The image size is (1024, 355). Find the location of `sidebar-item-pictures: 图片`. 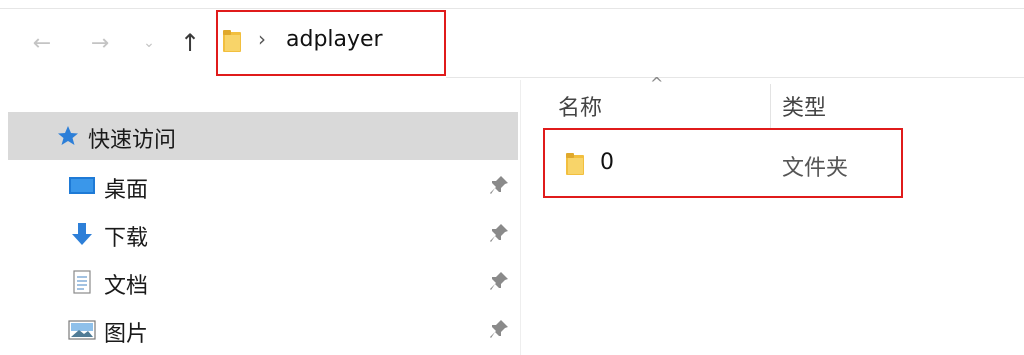

sidebar-item-pictures: 图片 is located at coordinates (263, 330).